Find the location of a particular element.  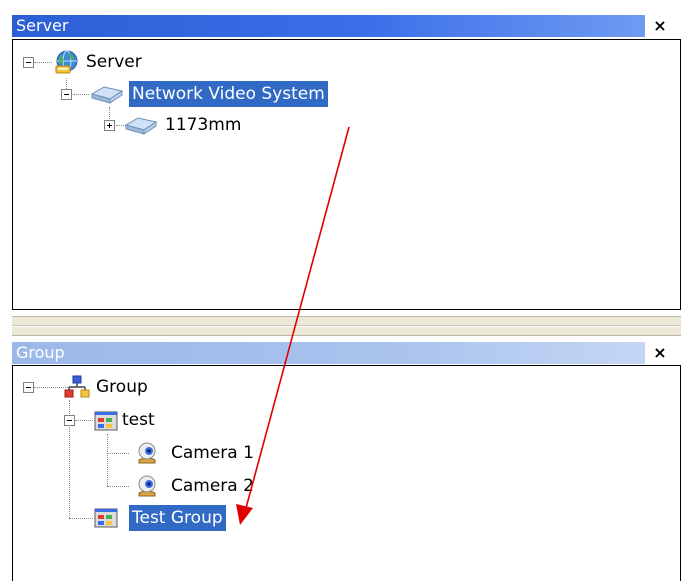

tree-node-network-video-system: Network Video System is located at coordinates (228, 94).